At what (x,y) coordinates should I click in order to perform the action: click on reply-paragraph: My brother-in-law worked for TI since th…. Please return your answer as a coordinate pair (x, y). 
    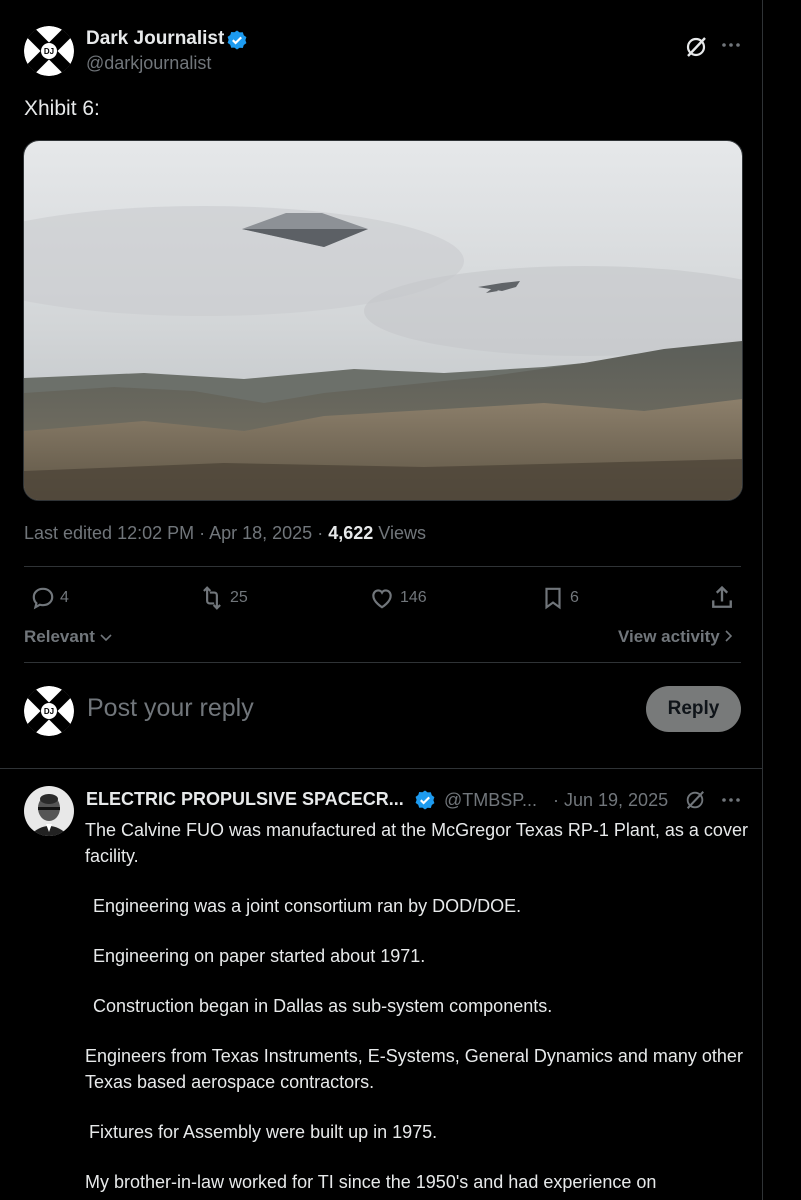
    Looking at the image, I should click on (371, 1182).